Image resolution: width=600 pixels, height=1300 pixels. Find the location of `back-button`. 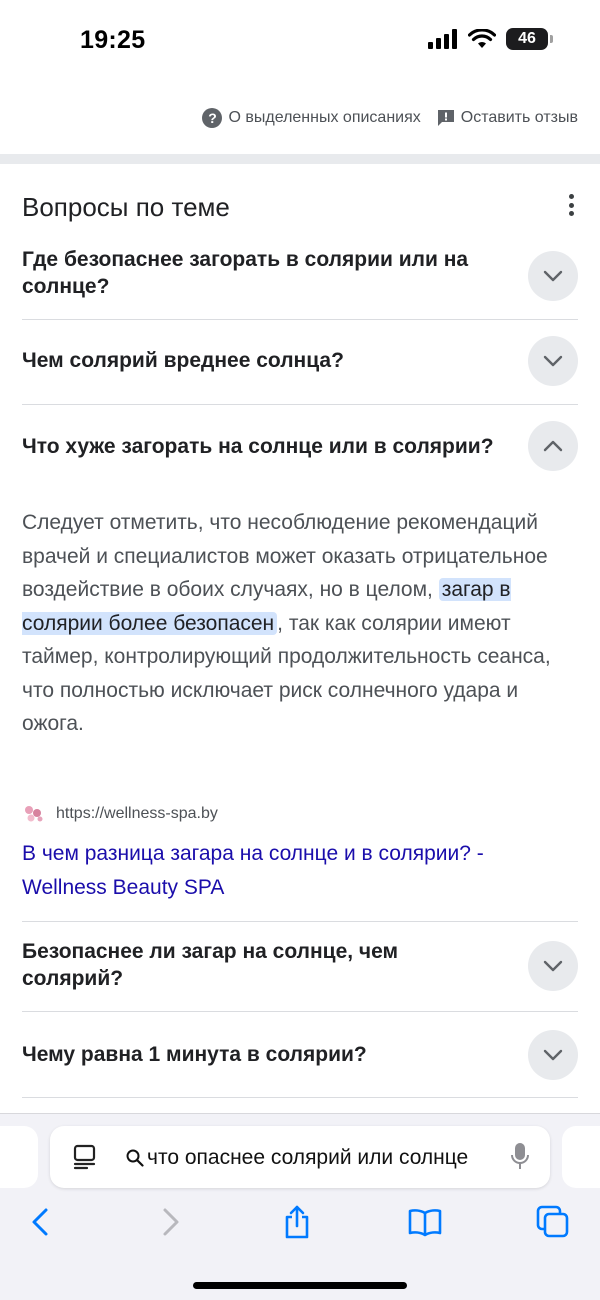

back-button is located at coordinates (40, 1222).